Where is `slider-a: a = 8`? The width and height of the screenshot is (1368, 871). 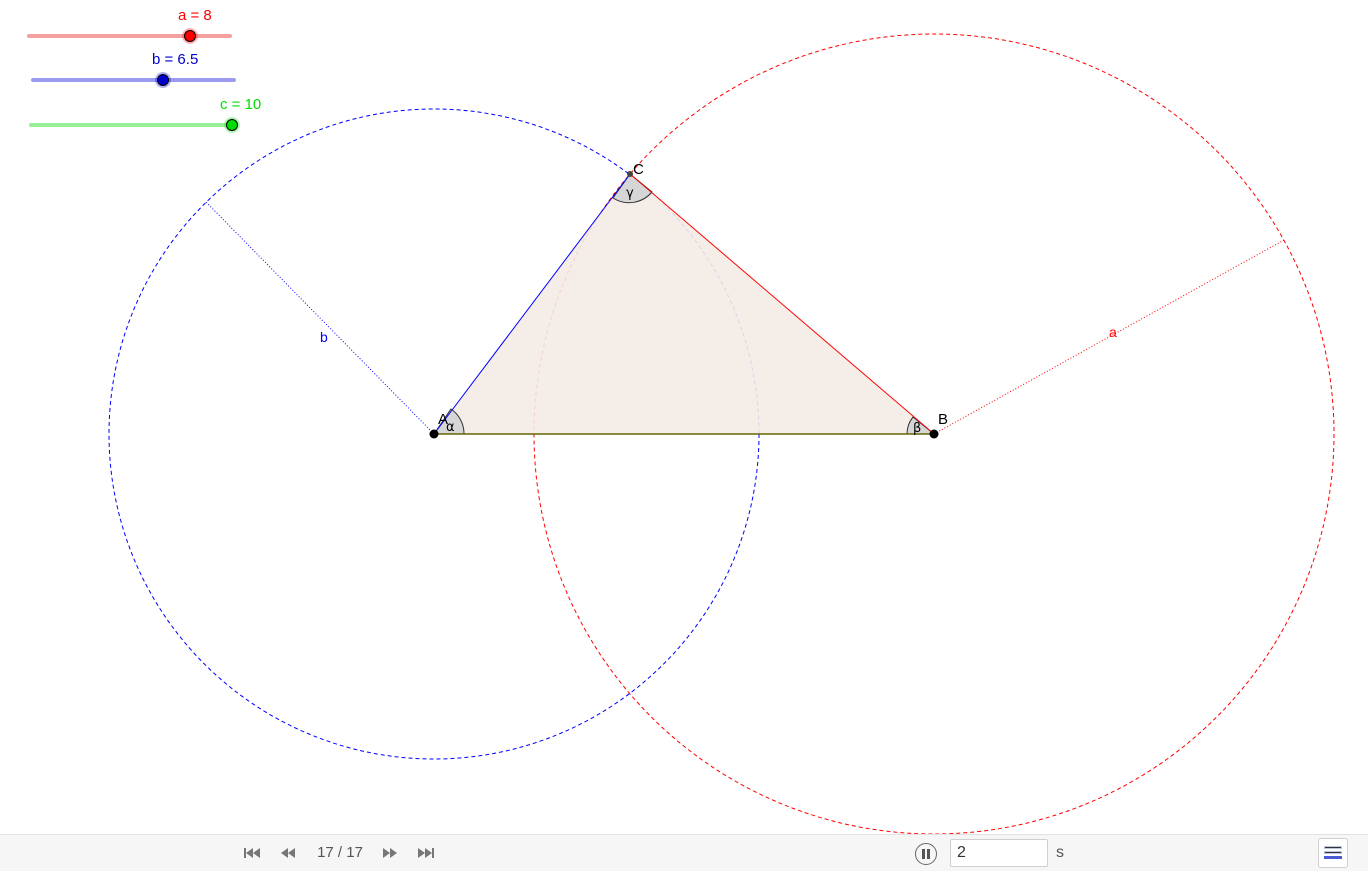
slider-a: a = 8 is located at coordinates (129, 25).